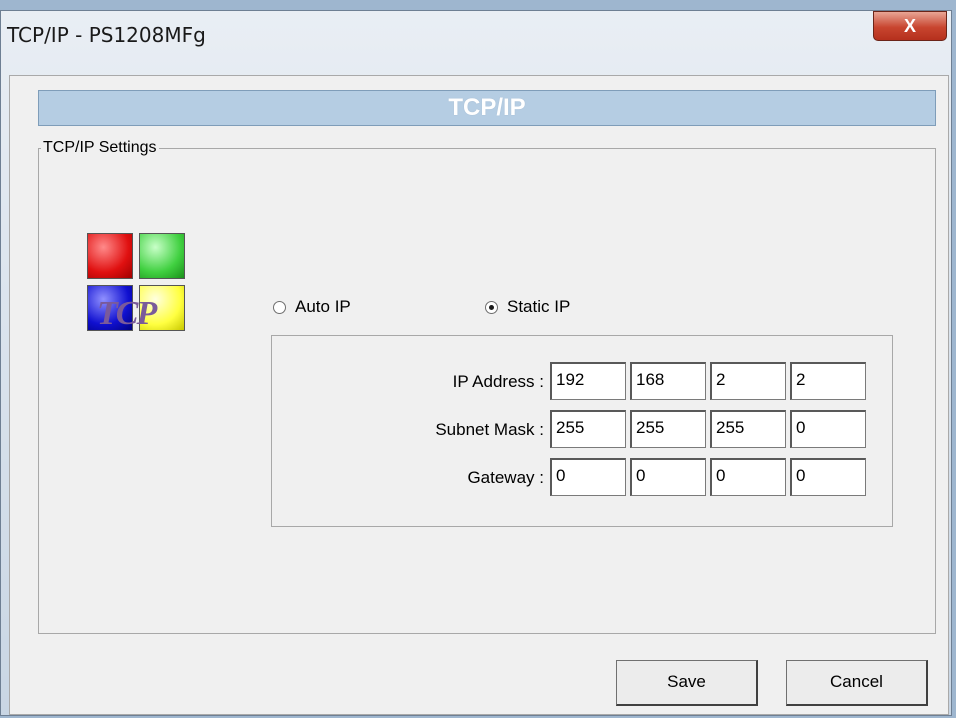 The image size is (956, 718). What do you see at coordinates (127, 313) in the screenshot?
I see `logo-text: TCP` at bounding box center [127, 313].